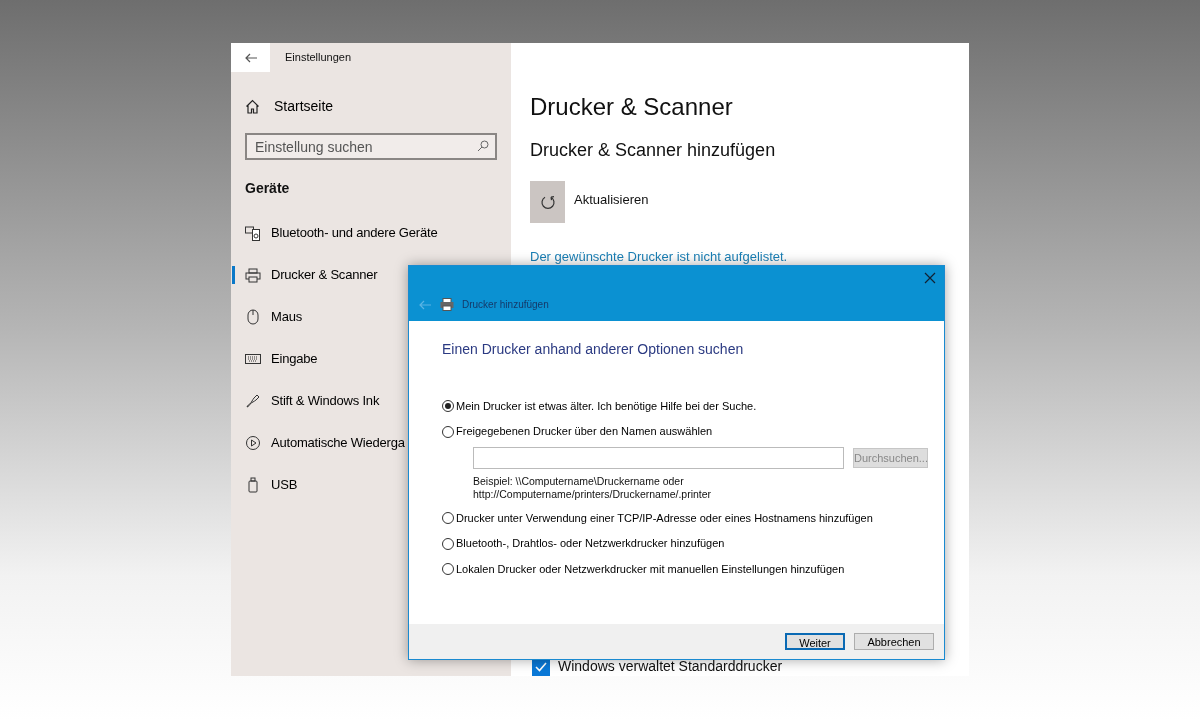 This screenshot has height=720, width=1200. I want to click on section-heading: Drucker & Scanner hinzufügen, so click(653, 150).